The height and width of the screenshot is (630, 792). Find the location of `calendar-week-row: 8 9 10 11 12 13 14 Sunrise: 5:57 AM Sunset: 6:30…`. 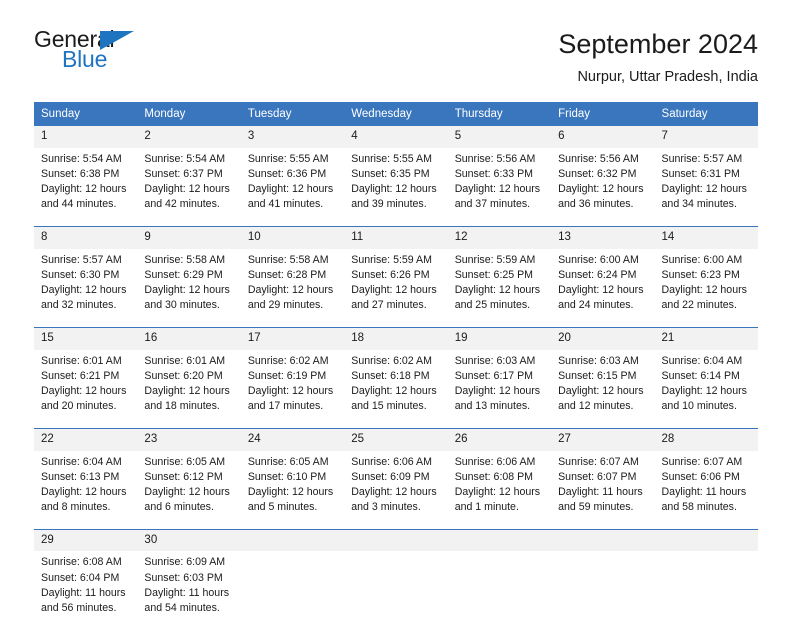

calendar-week-row: 8 9 10 11 12 13 14 Sunrise: 5:57 AM Sunset: 6:30… is located at coordinates (396, 276).